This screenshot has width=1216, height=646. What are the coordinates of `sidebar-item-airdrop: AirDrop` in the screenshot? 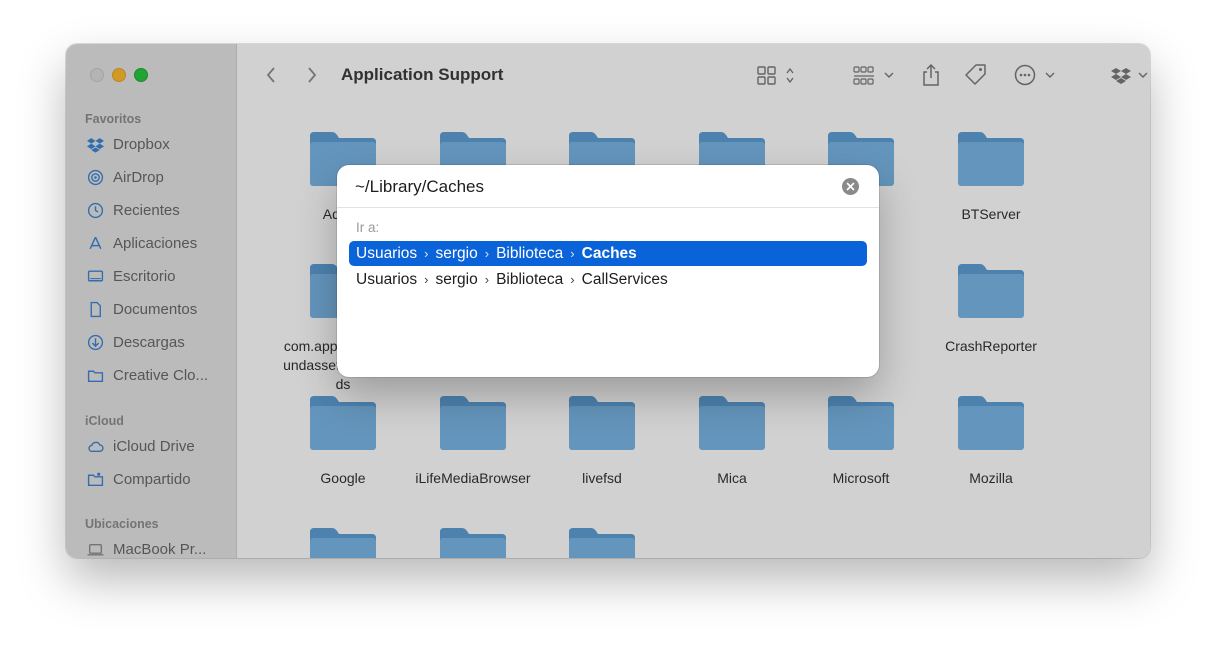 It's located at (157, 177).